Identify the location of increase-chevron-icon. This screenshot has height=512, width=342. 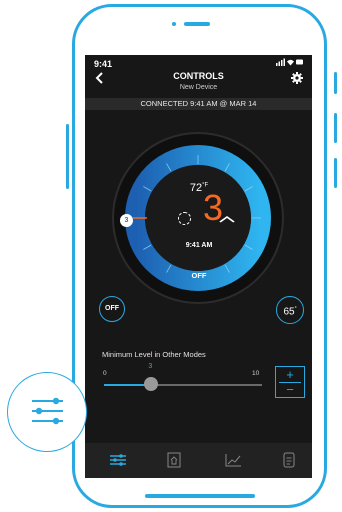
(227, 218).